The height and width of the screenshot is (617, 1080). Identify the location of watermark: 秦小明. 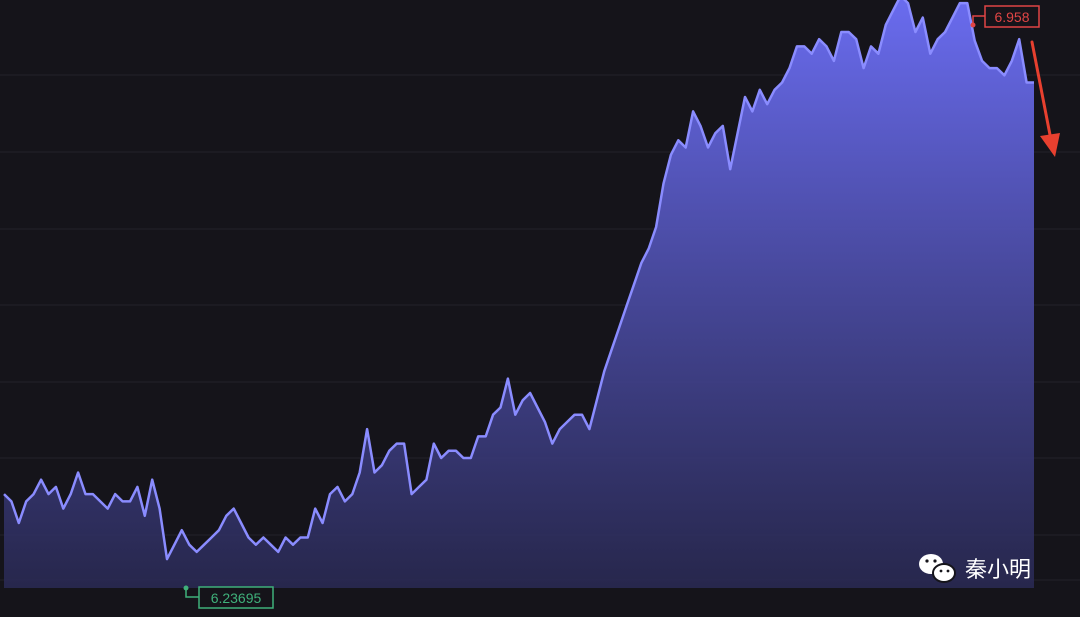
(975, 568).